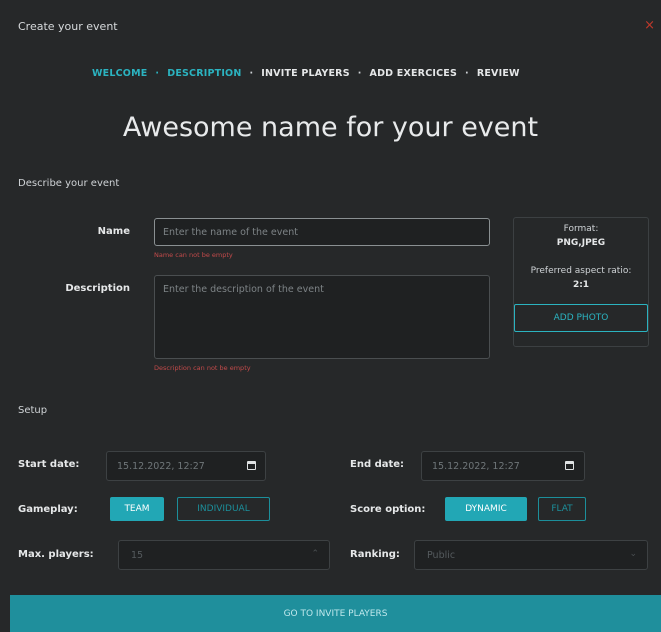 This screenshot has height=632, width=661. Describe the element at coordinates (581, 318) in the screenshot. I see `add-photo-button: ADD PHOTO` at that location.